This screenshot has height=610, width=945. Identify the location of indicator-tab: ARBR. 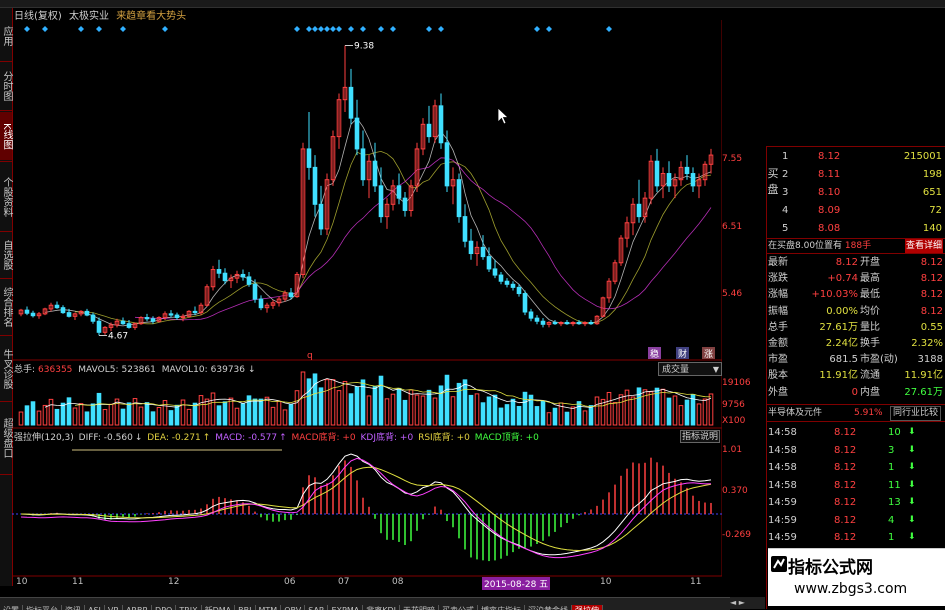
(138, 607).